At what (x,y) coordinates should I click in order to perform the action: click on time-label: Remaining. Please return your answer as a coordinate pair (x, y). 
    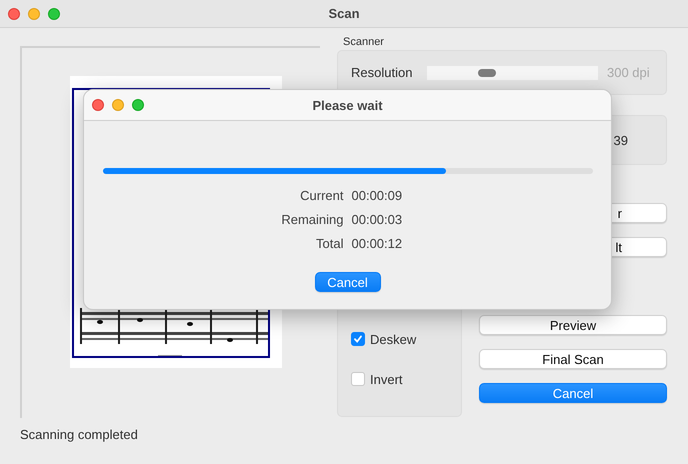
    Looking at the image, I should click on (312, 220).